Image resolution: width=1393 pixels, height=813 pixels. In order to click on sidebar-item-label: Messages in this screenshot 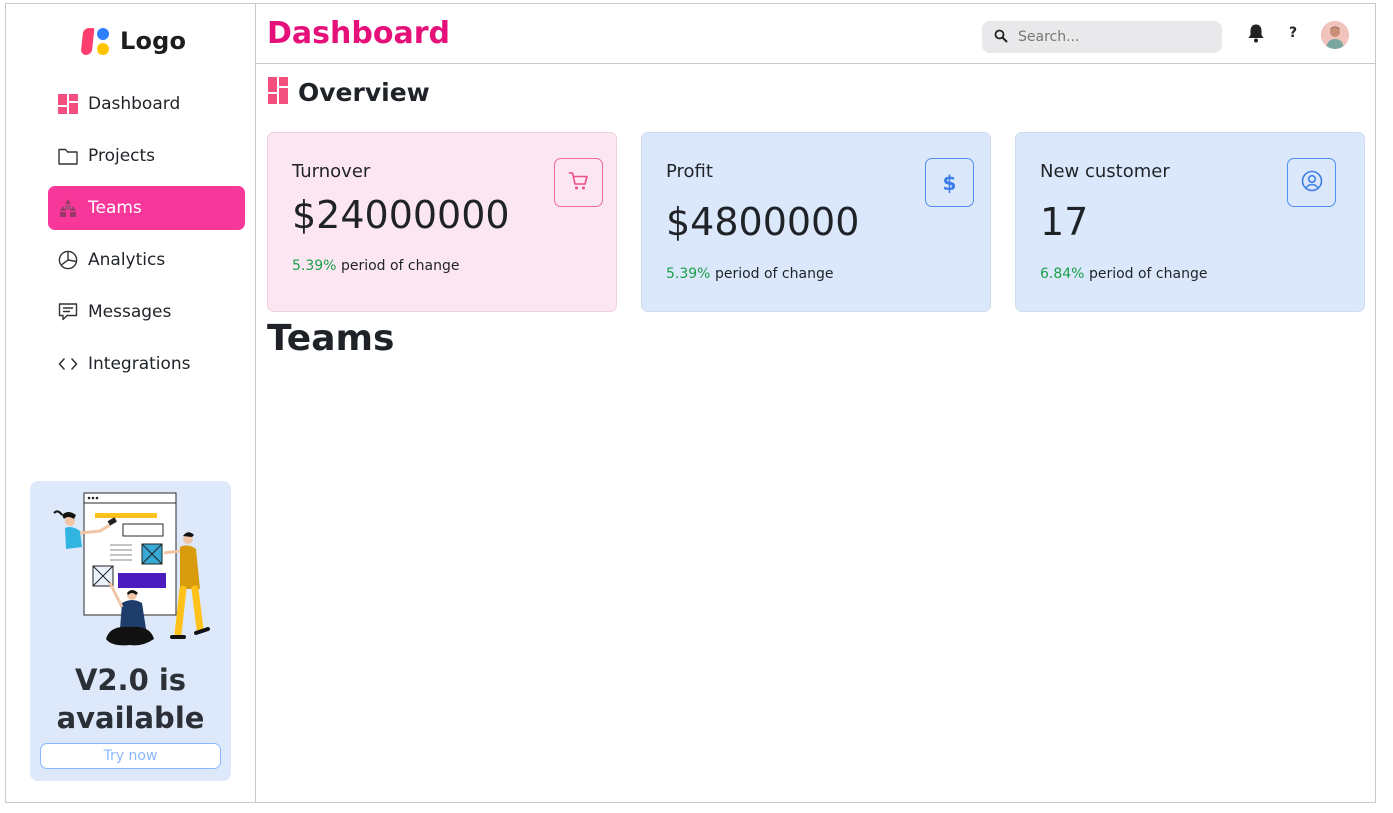, I will do `click(130, 312)`.